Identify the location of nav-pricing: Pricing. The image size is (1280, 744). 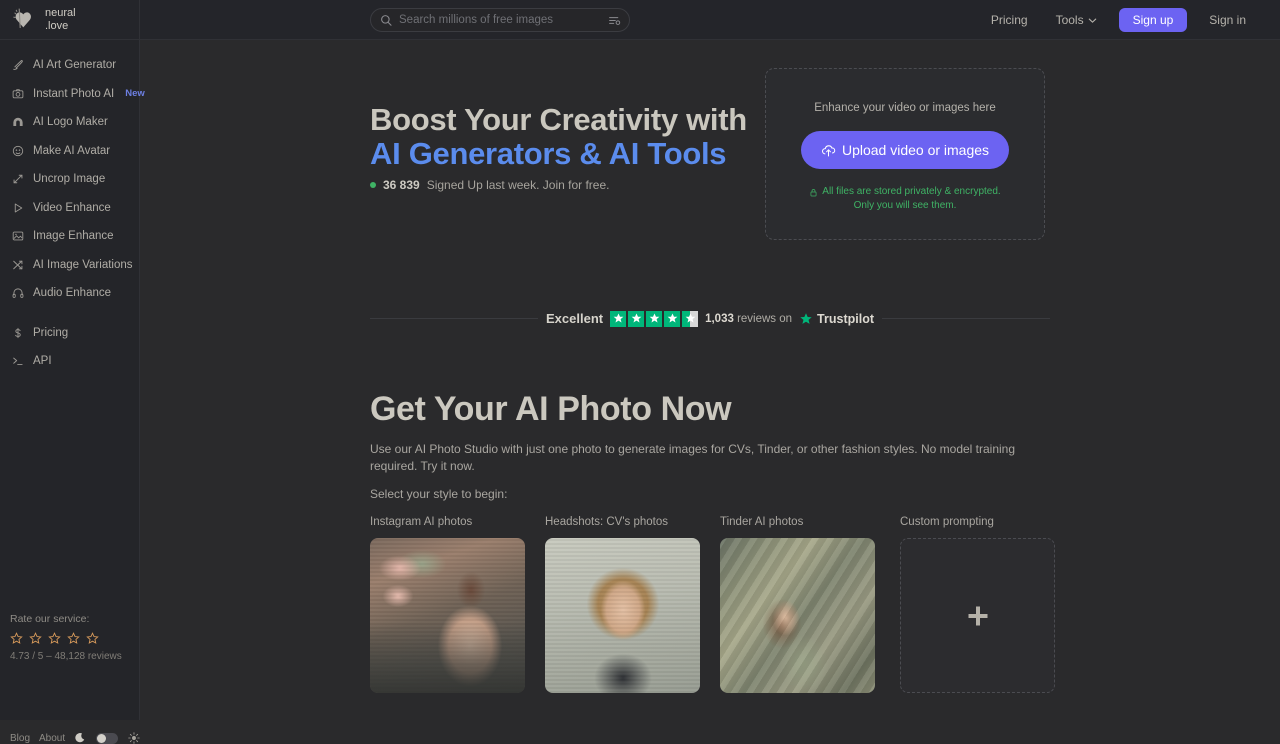
(1009, 20).